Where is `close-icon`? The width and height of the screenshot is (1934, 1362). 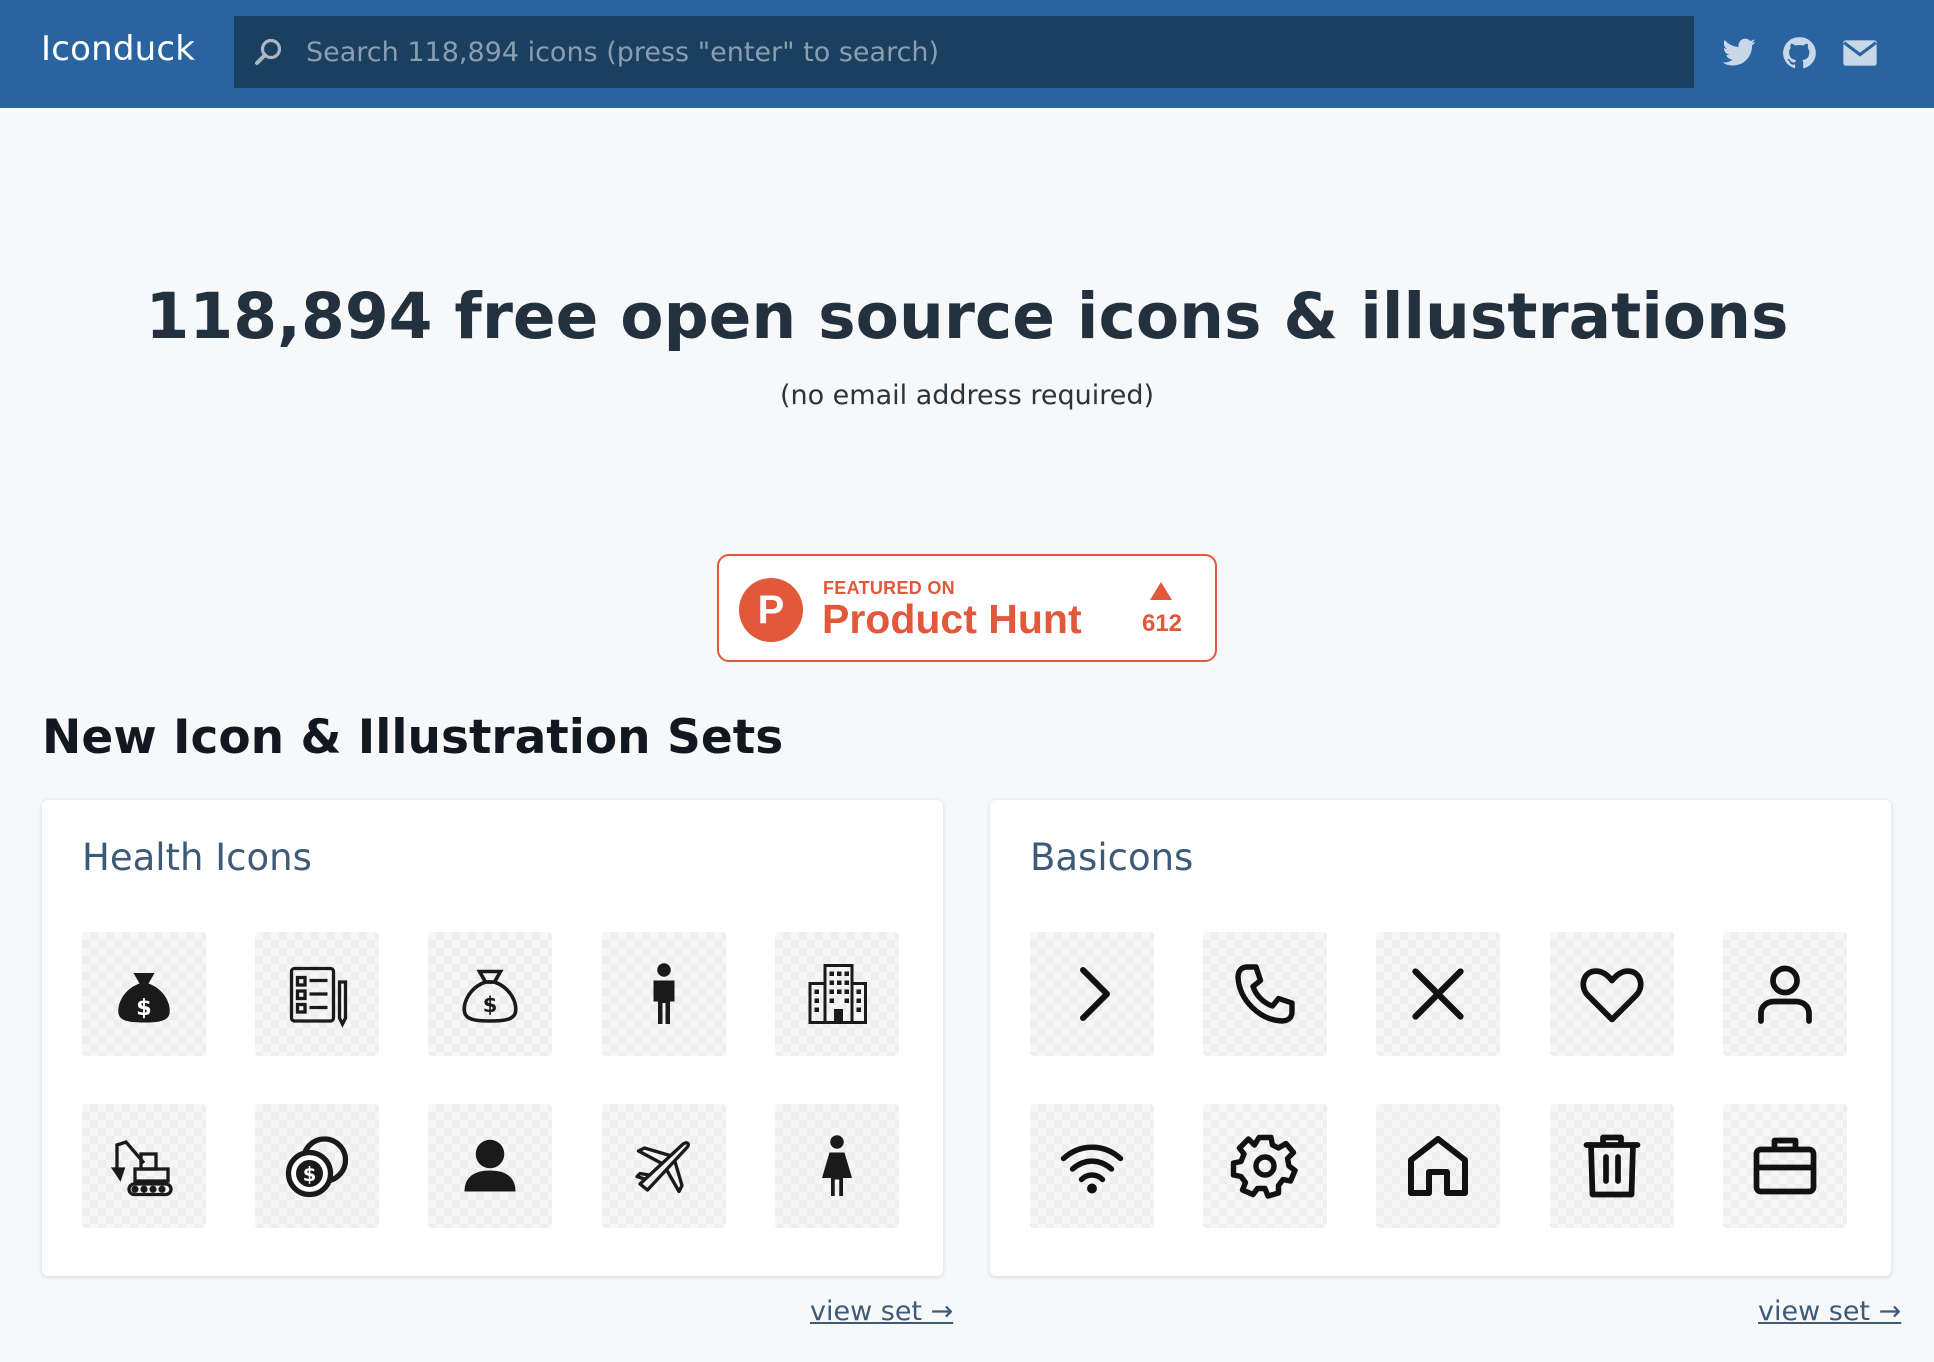
close-icon is located at coordinates (1438, 994).